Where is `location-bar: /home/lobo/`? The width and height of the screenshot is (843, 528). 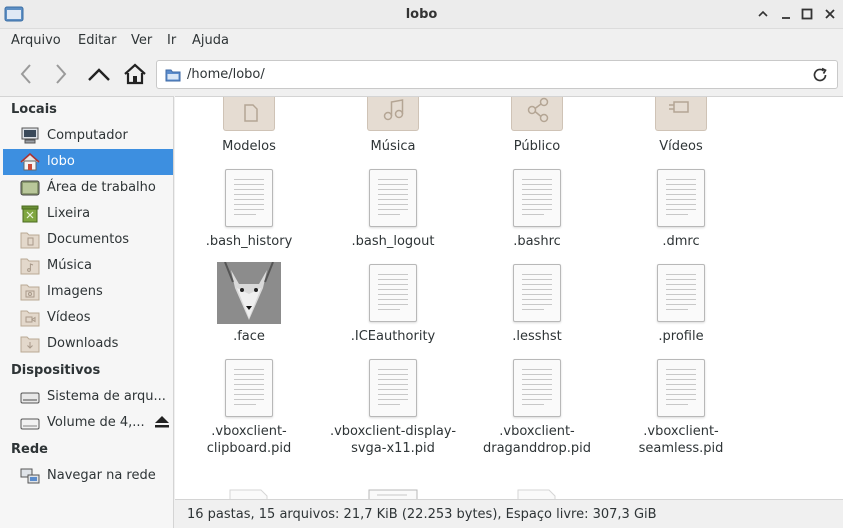 location-bar: /home/lobo/ is located at coordinates (497, 74).